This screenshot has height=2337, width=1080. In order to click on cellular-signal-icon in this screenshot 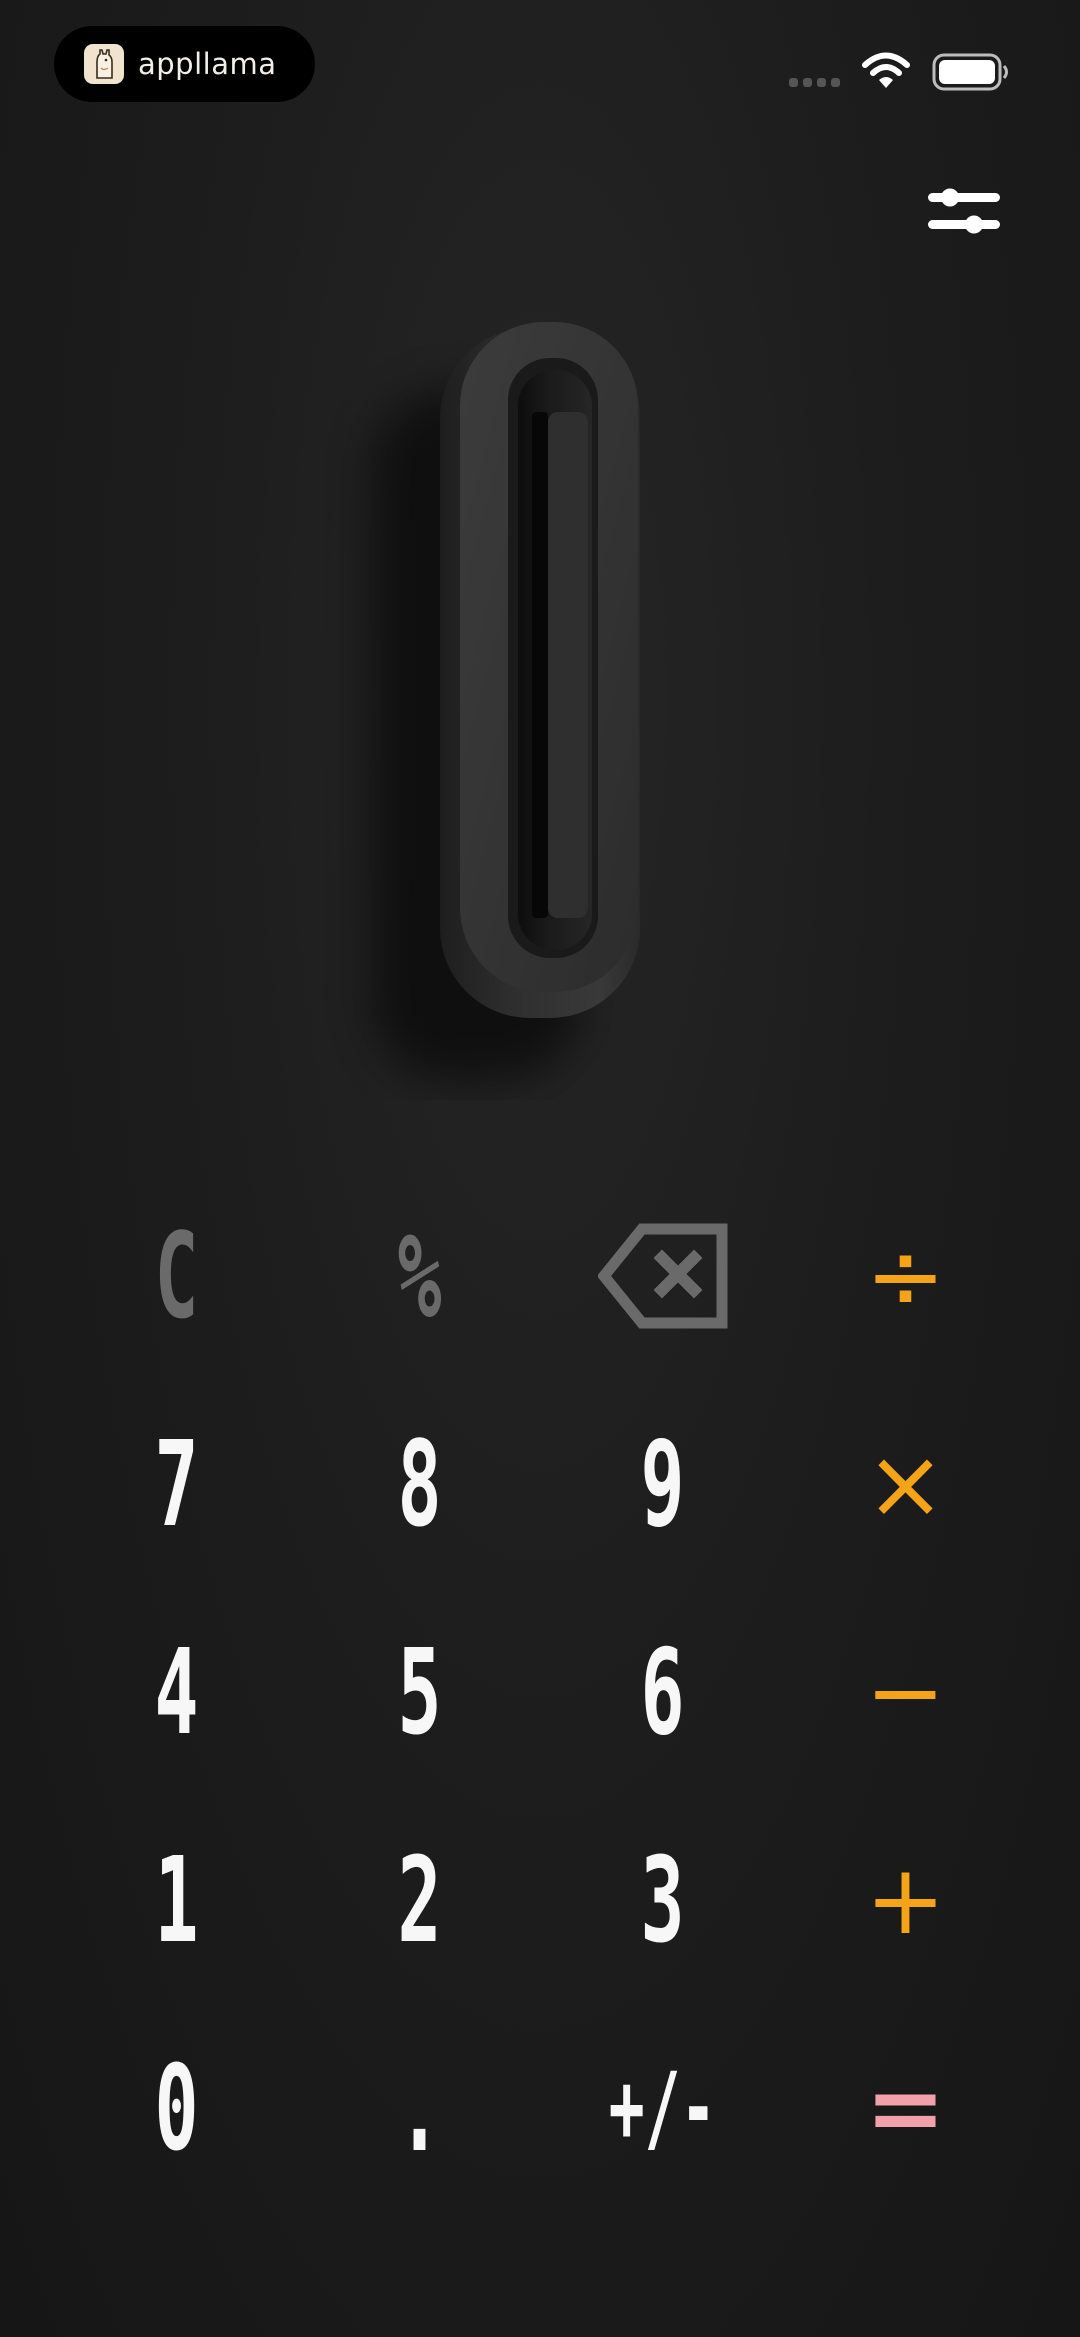, I will do `click(814, 82)`.